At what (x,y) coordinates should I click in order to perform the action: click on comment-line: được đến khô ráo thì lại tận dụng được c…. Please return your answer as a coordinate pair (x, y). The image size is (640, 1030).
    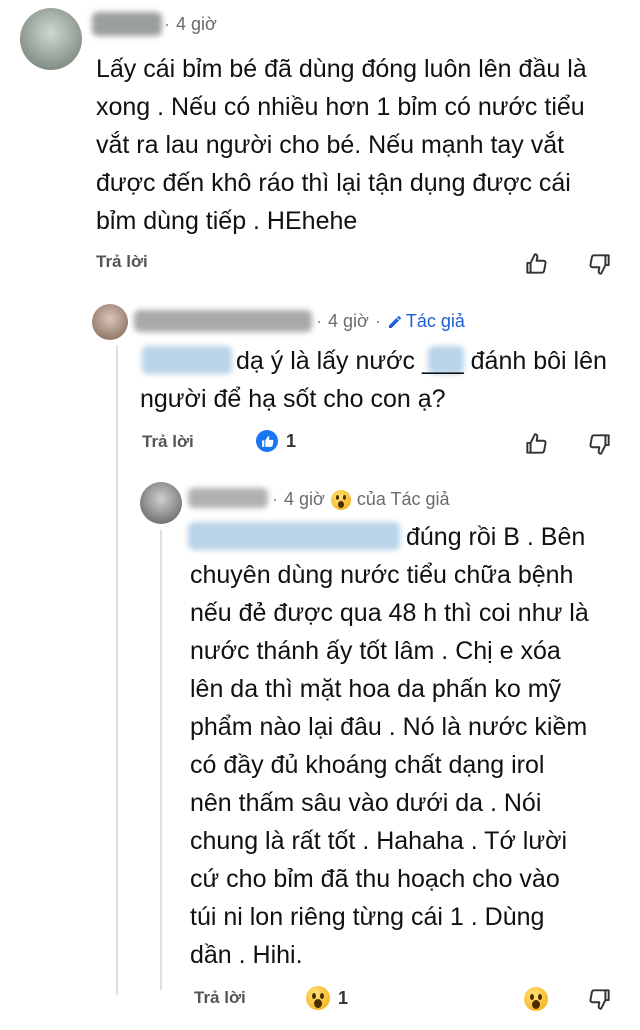
    Looking at the image, I should click on (333, 183).